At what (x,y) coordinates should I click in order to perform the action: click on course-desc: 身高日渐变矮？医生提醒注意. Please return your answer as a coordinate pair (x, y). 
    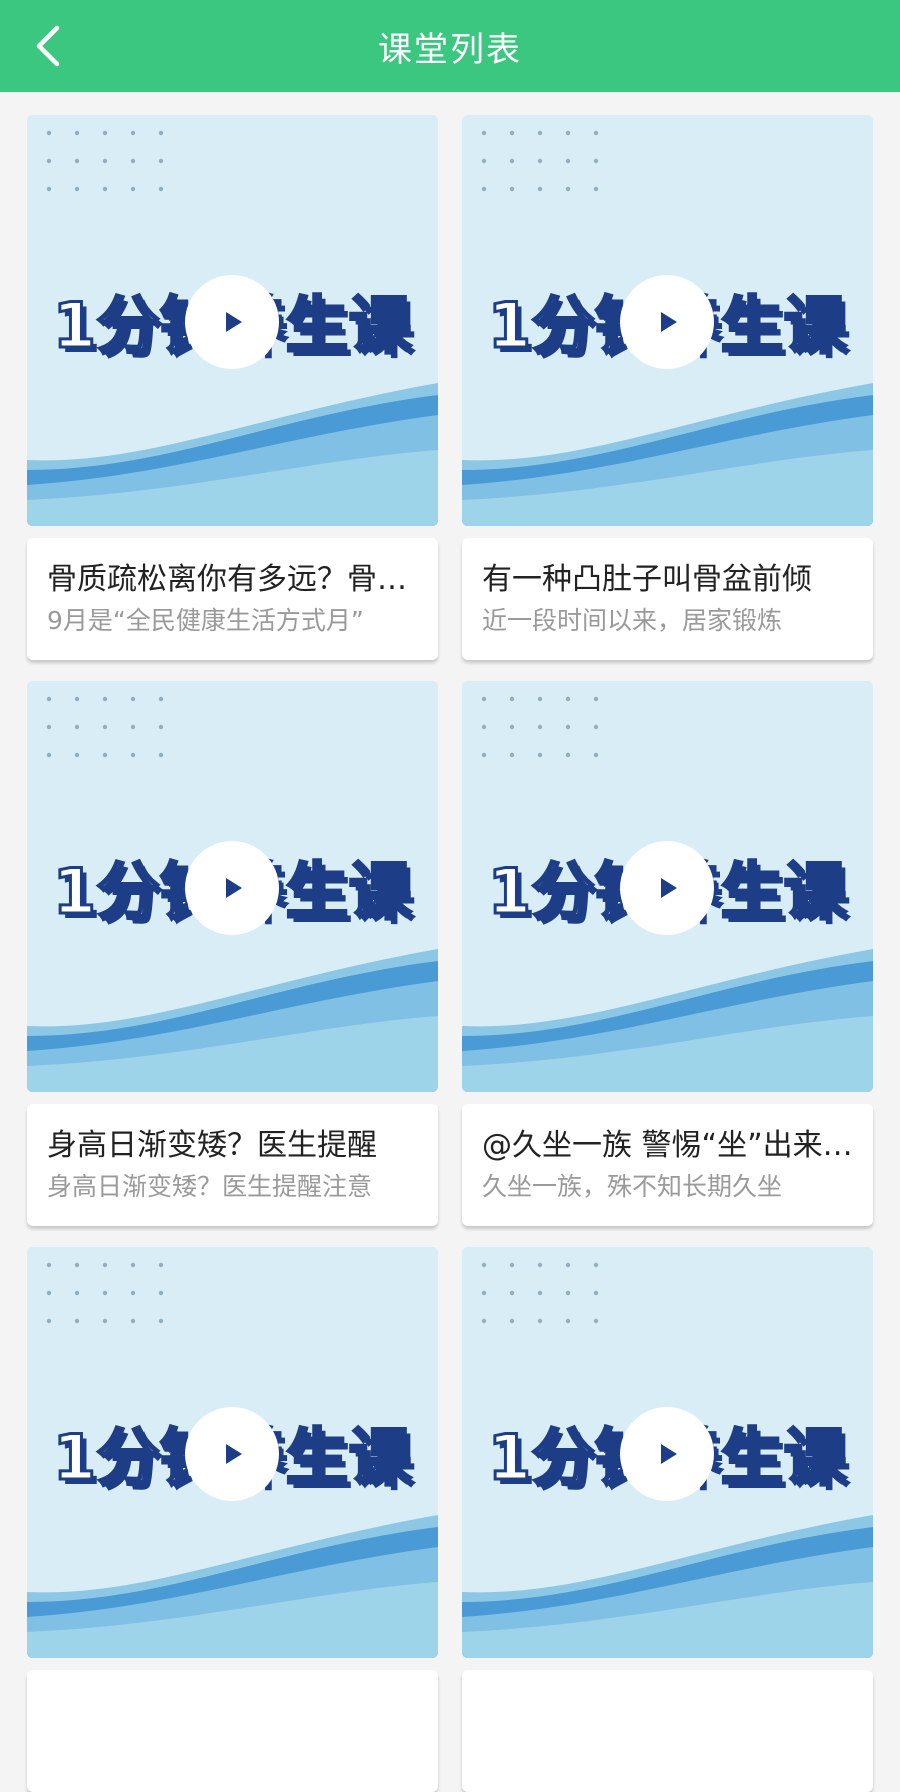
    Looking at the image, I should click on (210, 1186).